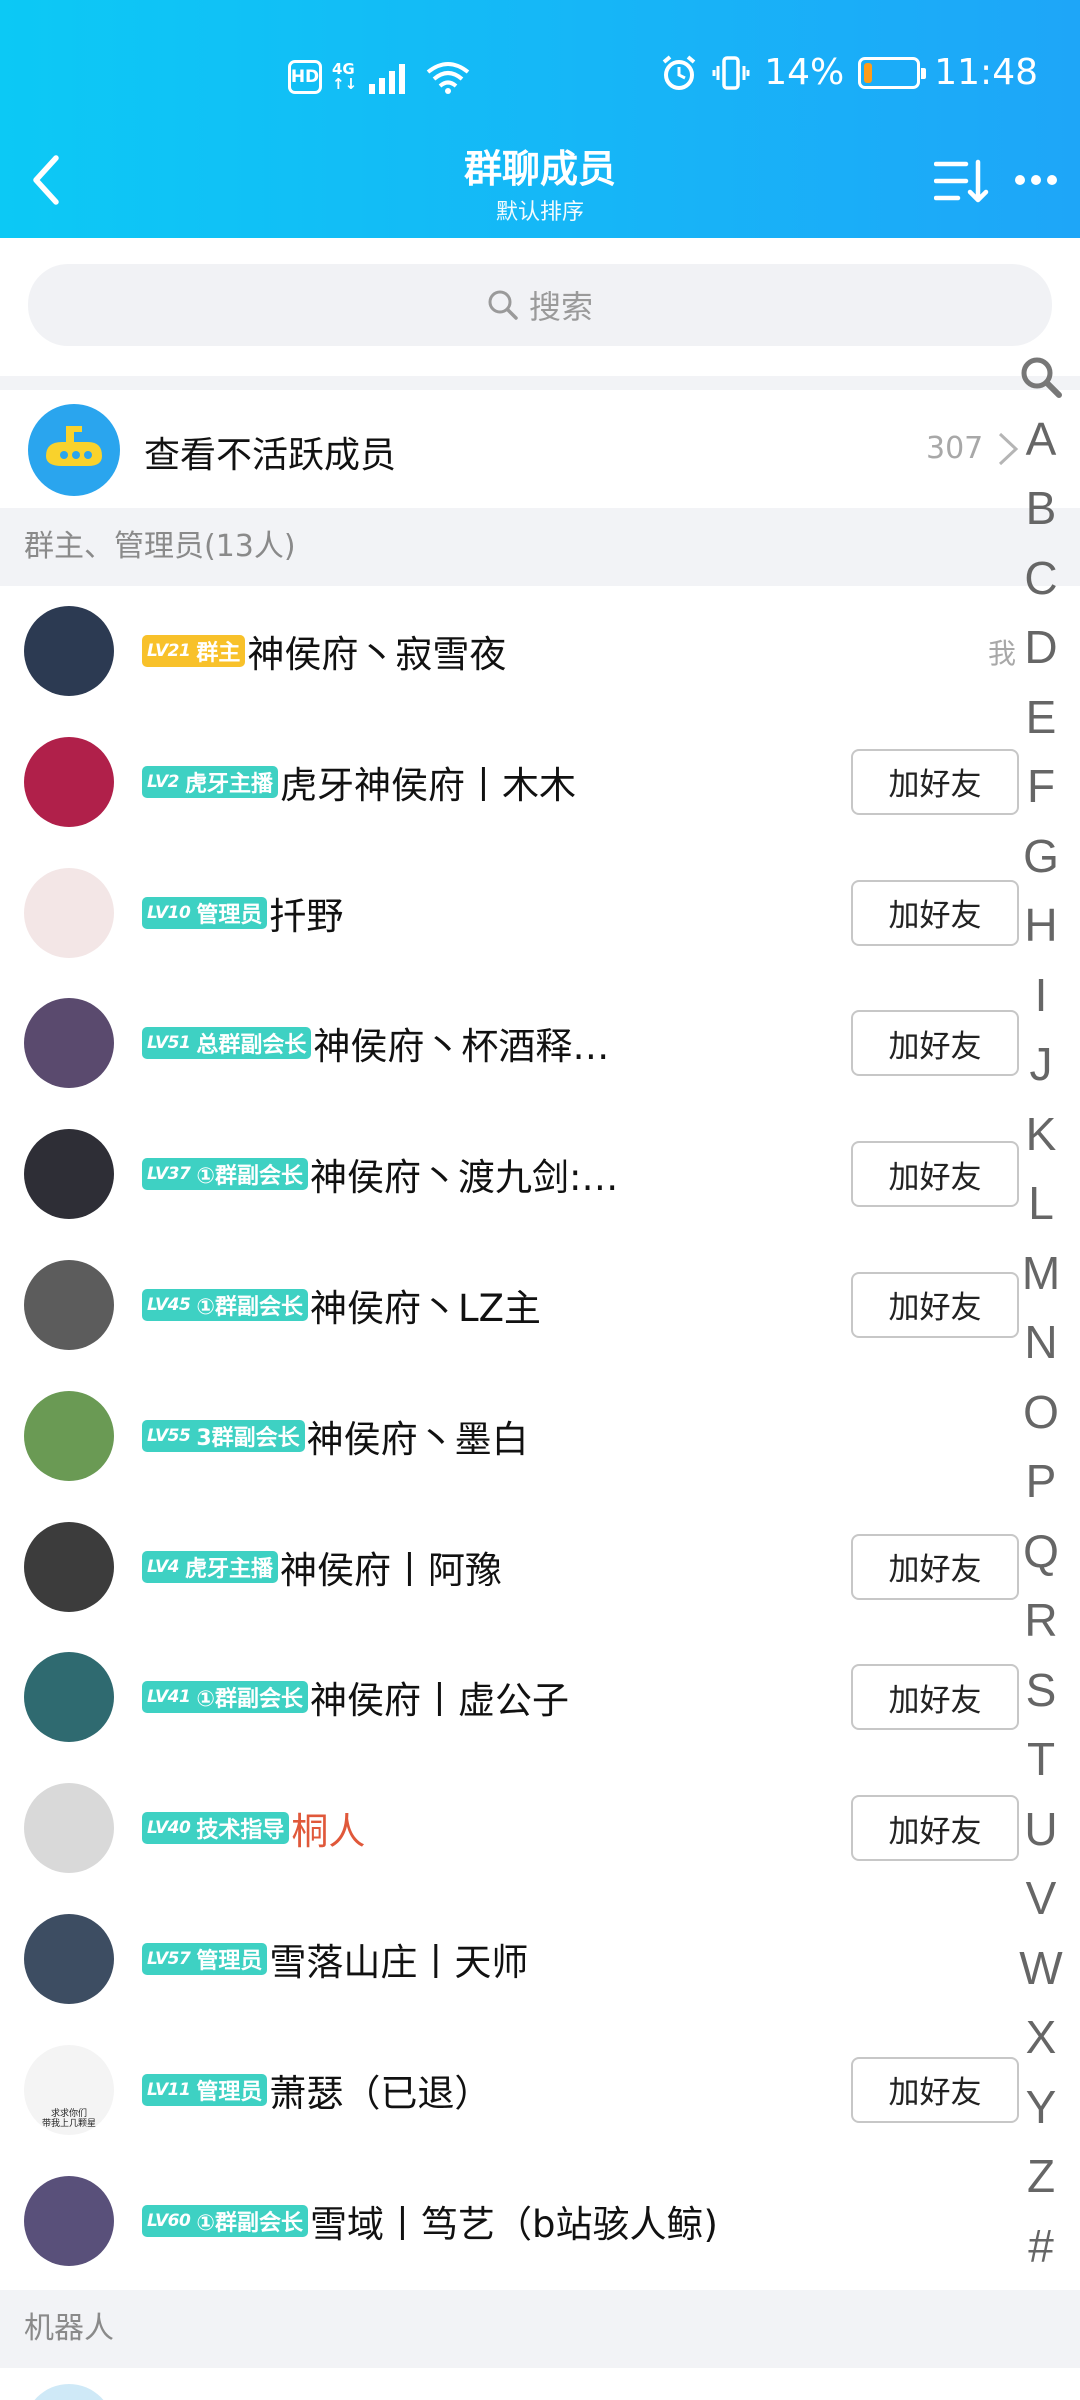 The width and height of the screenshot is (1080, 2400). Describe the element at coordinates (1041, 787) in the screenshot. I see `index-letter: F` at that location.